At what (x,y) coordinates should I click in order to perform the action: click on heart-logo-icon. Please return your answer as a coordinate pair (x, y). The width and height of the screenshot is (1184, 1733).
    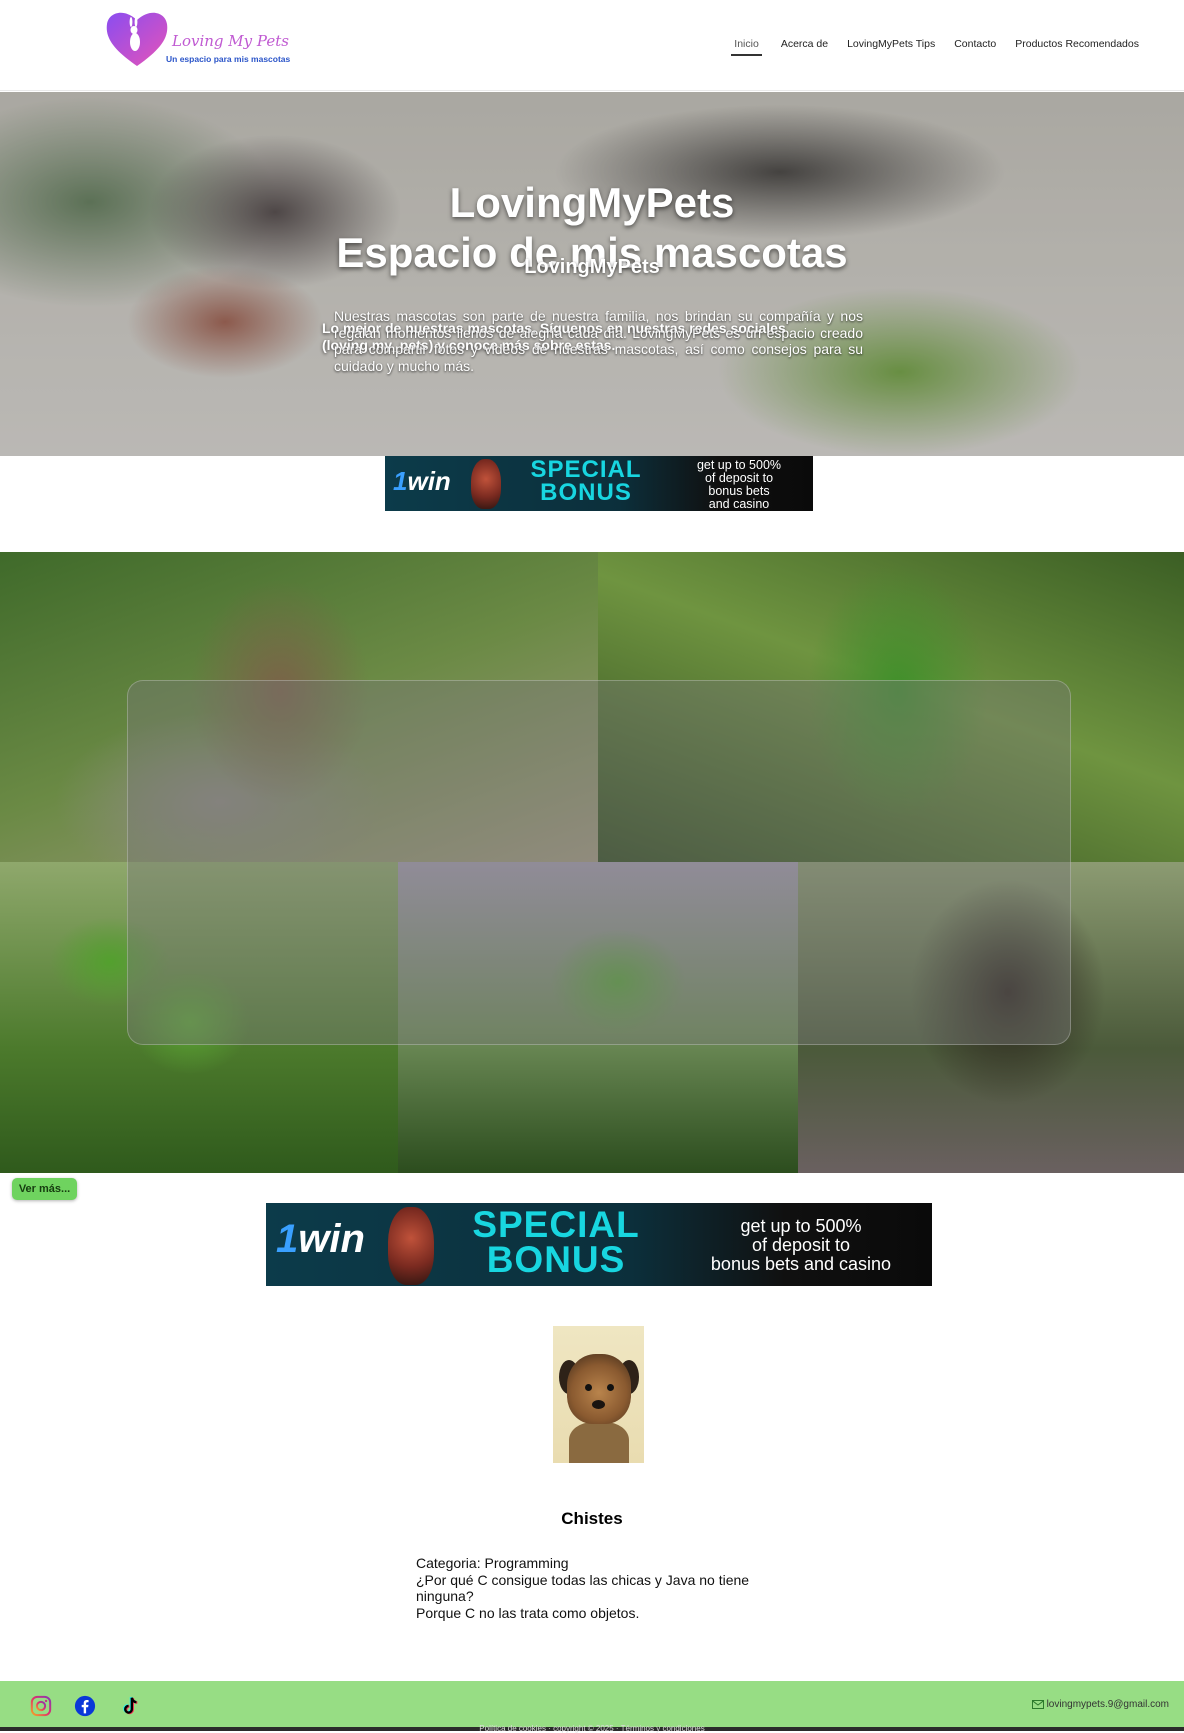
    Looking at the image, I should click on (137, 39).